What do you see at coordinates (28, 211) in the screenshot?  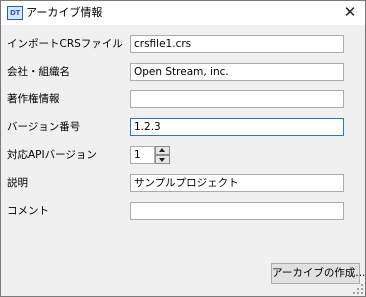 I see `comment-label: コメント` at bounding box center [28, 211].